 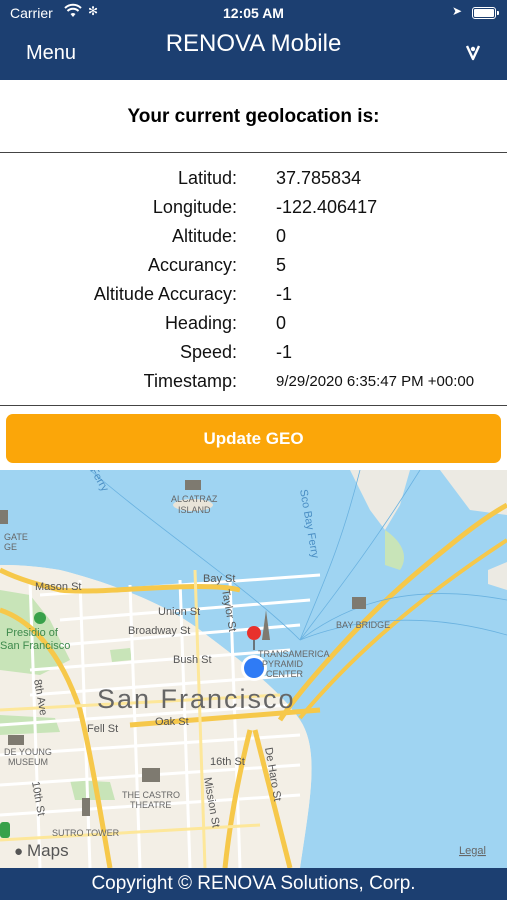 I want to click on golden-gate-icon, so click(x=4, y=517).